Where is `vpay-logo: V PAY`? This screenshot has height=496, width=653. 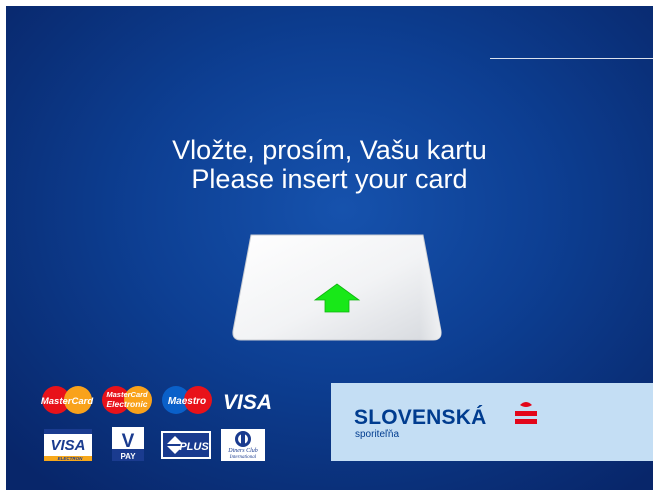
vpay-logo: V PAY is located at coordinates (128, 444).